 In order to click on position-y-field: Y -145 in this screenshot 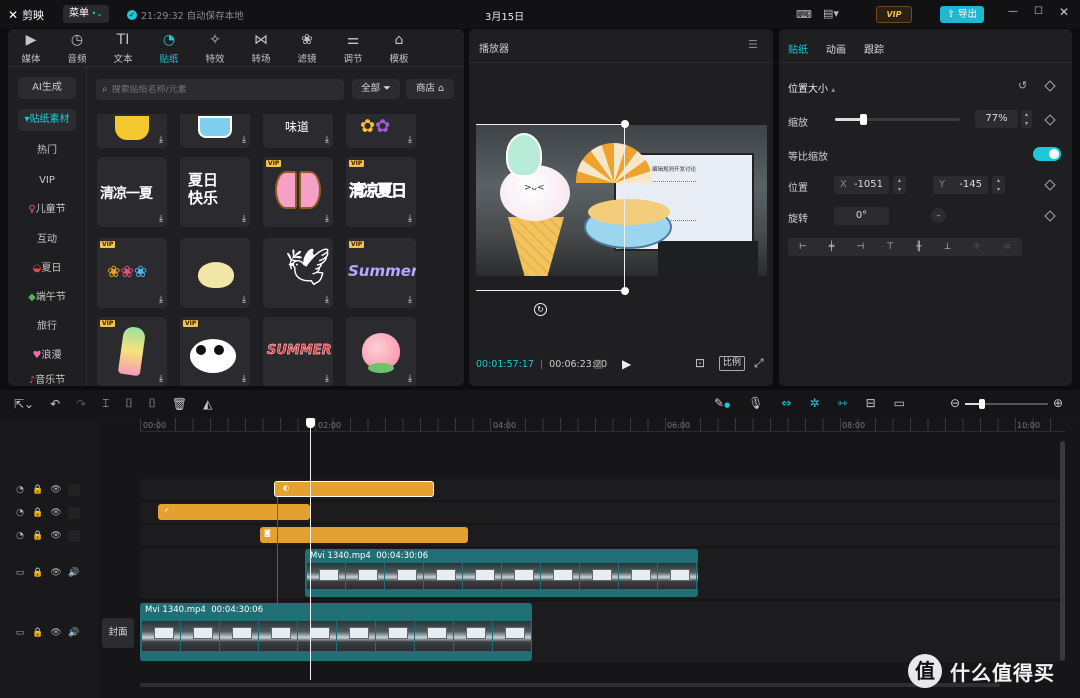, I will do `click(960, 185)`.